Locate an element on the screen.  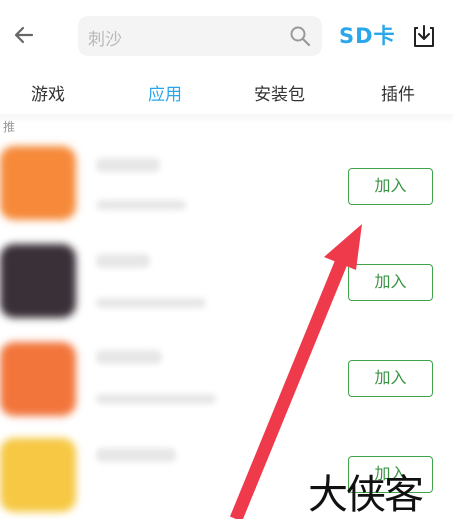
tab-apps: 应用 is located at coordinates (165, 92).